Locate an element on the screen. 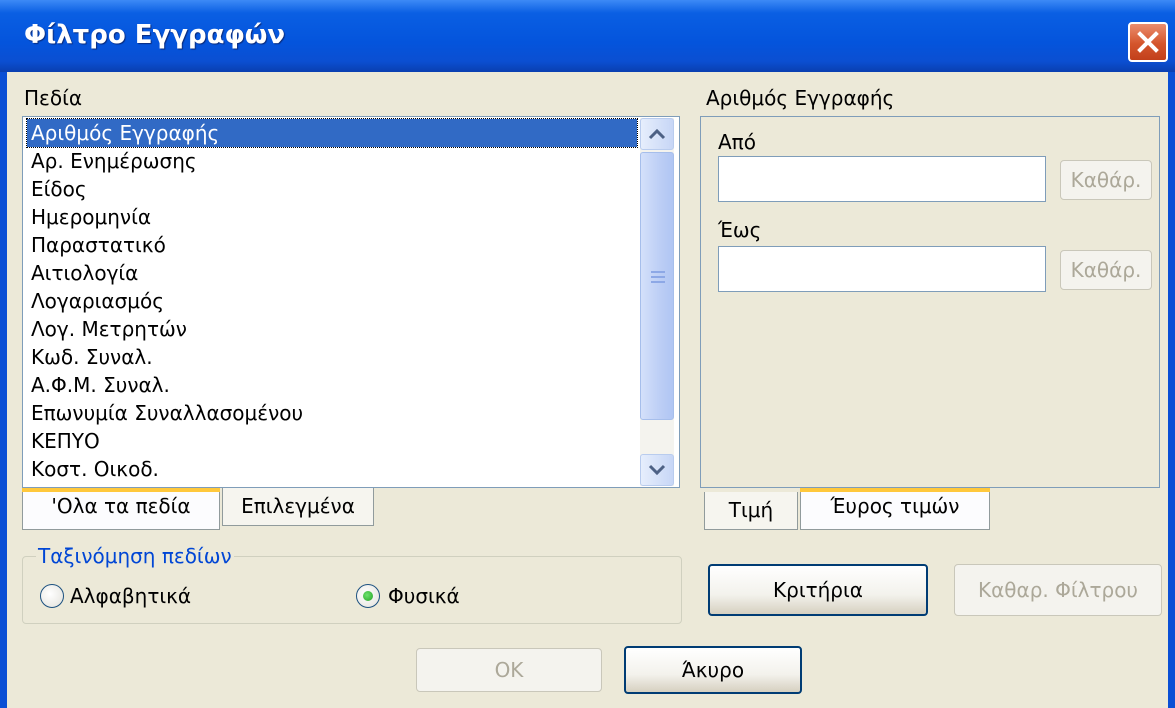  chevron-down-icon is located at coordinates (657, 470).